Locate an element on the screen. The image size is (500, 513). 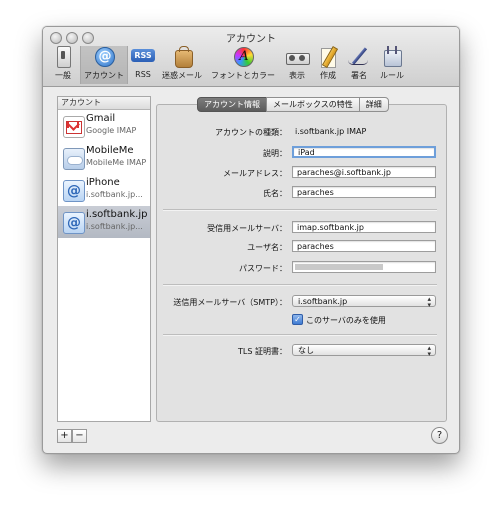
account-type: MobileMe IMAP is located at coordinates (116, 162).